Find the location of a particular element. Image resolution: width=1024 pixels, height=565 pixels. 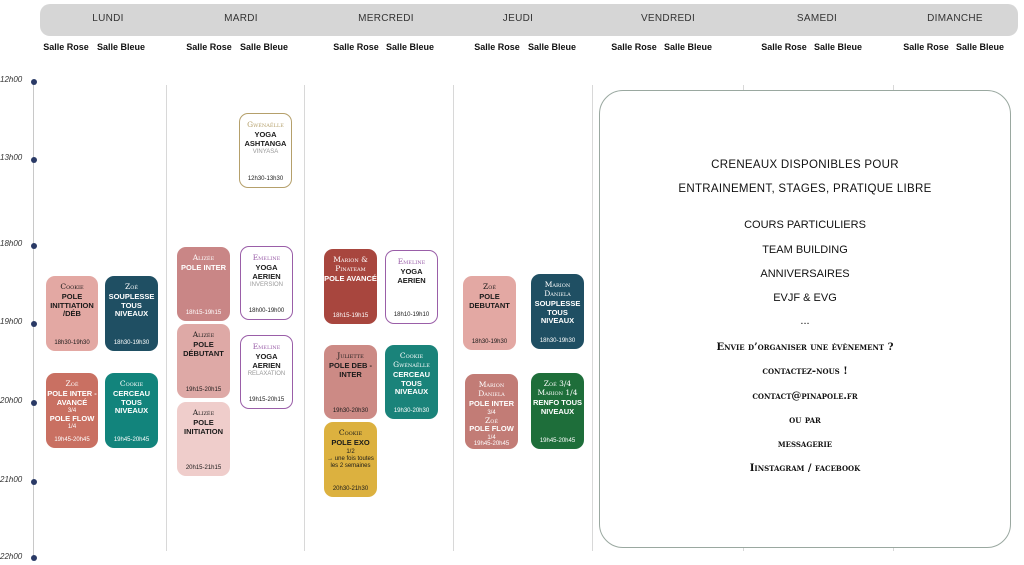

hour-label: 19h00 is located at coordinates (11, 321).